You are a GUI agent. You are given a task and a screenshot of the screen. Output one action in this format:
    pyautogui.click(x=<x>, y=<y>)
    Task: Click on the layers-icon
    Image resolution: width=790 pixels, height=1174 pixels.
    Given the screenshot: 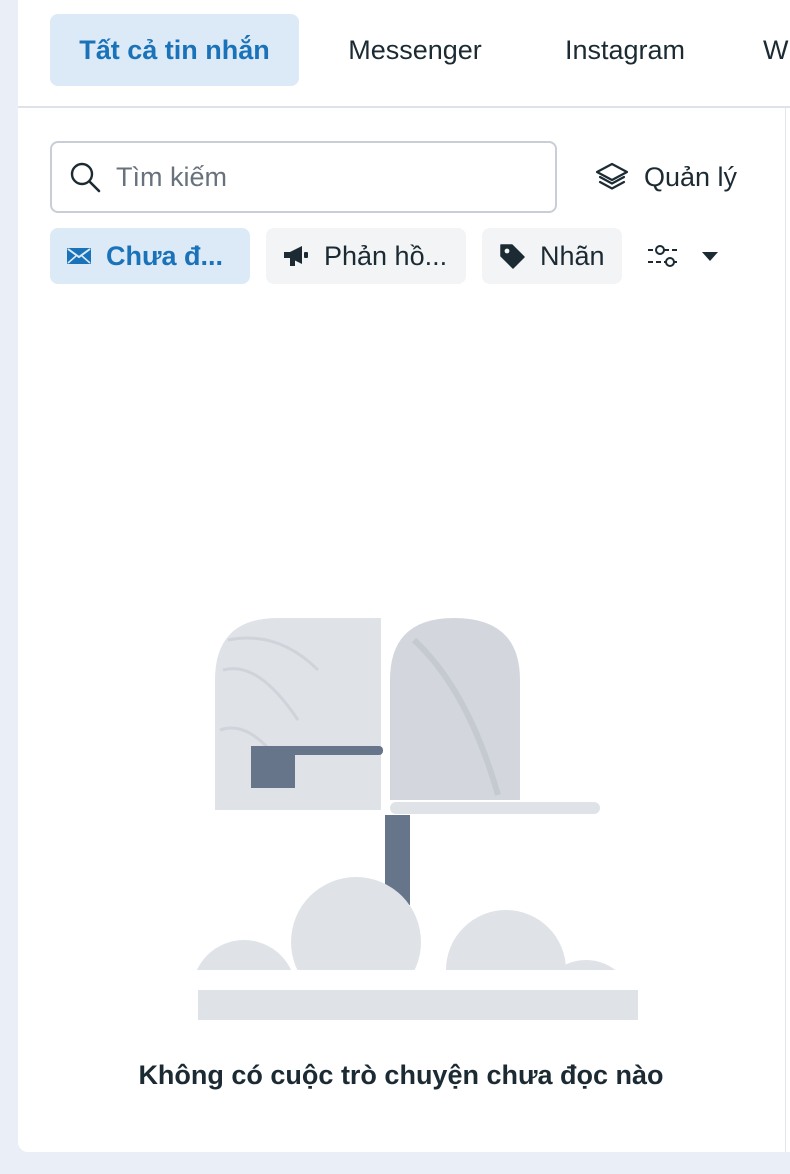 What is the action you would take?
    pyautogui.click(x=612, y=176)
    